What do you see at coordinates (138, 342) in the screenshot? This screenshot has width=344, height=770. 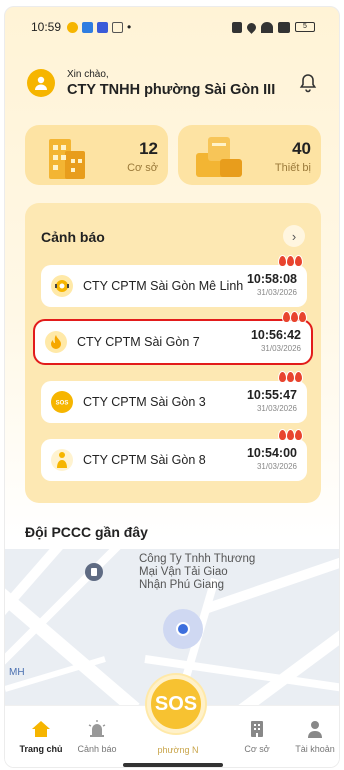 I see `alert-company-name: CTY CPTM Sài Gòn 7` at bounding box center [138, 342].